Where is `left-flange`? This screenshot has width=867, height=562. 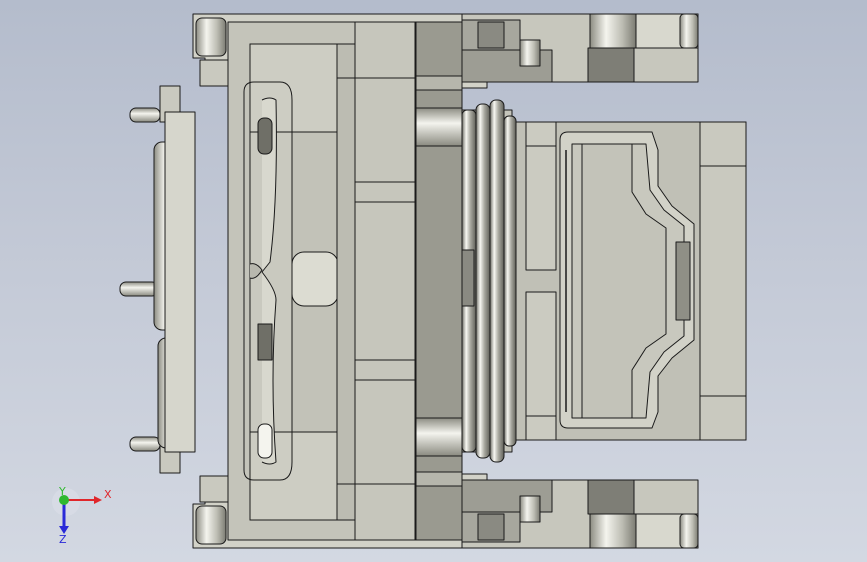 left-flange is located at coordinates (180, 282).